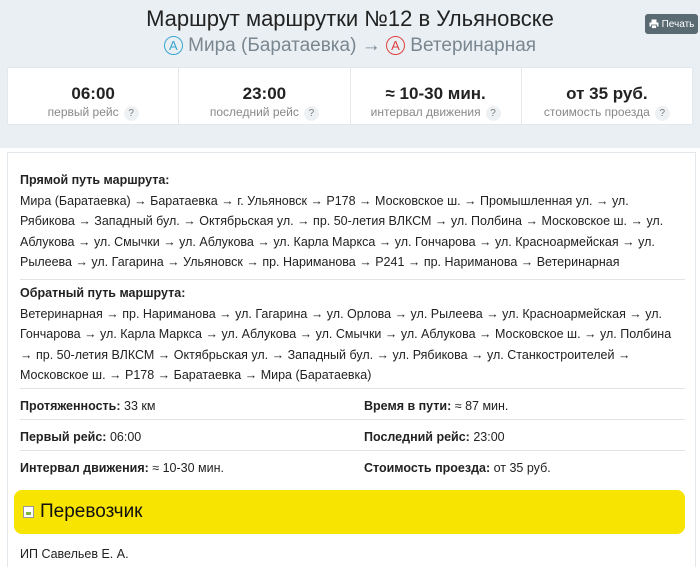 This screenshot has width=700, height=567. Describe the element at coordinates (371, 45) in the screenshot. I see `arrow-icon: →` at that location.